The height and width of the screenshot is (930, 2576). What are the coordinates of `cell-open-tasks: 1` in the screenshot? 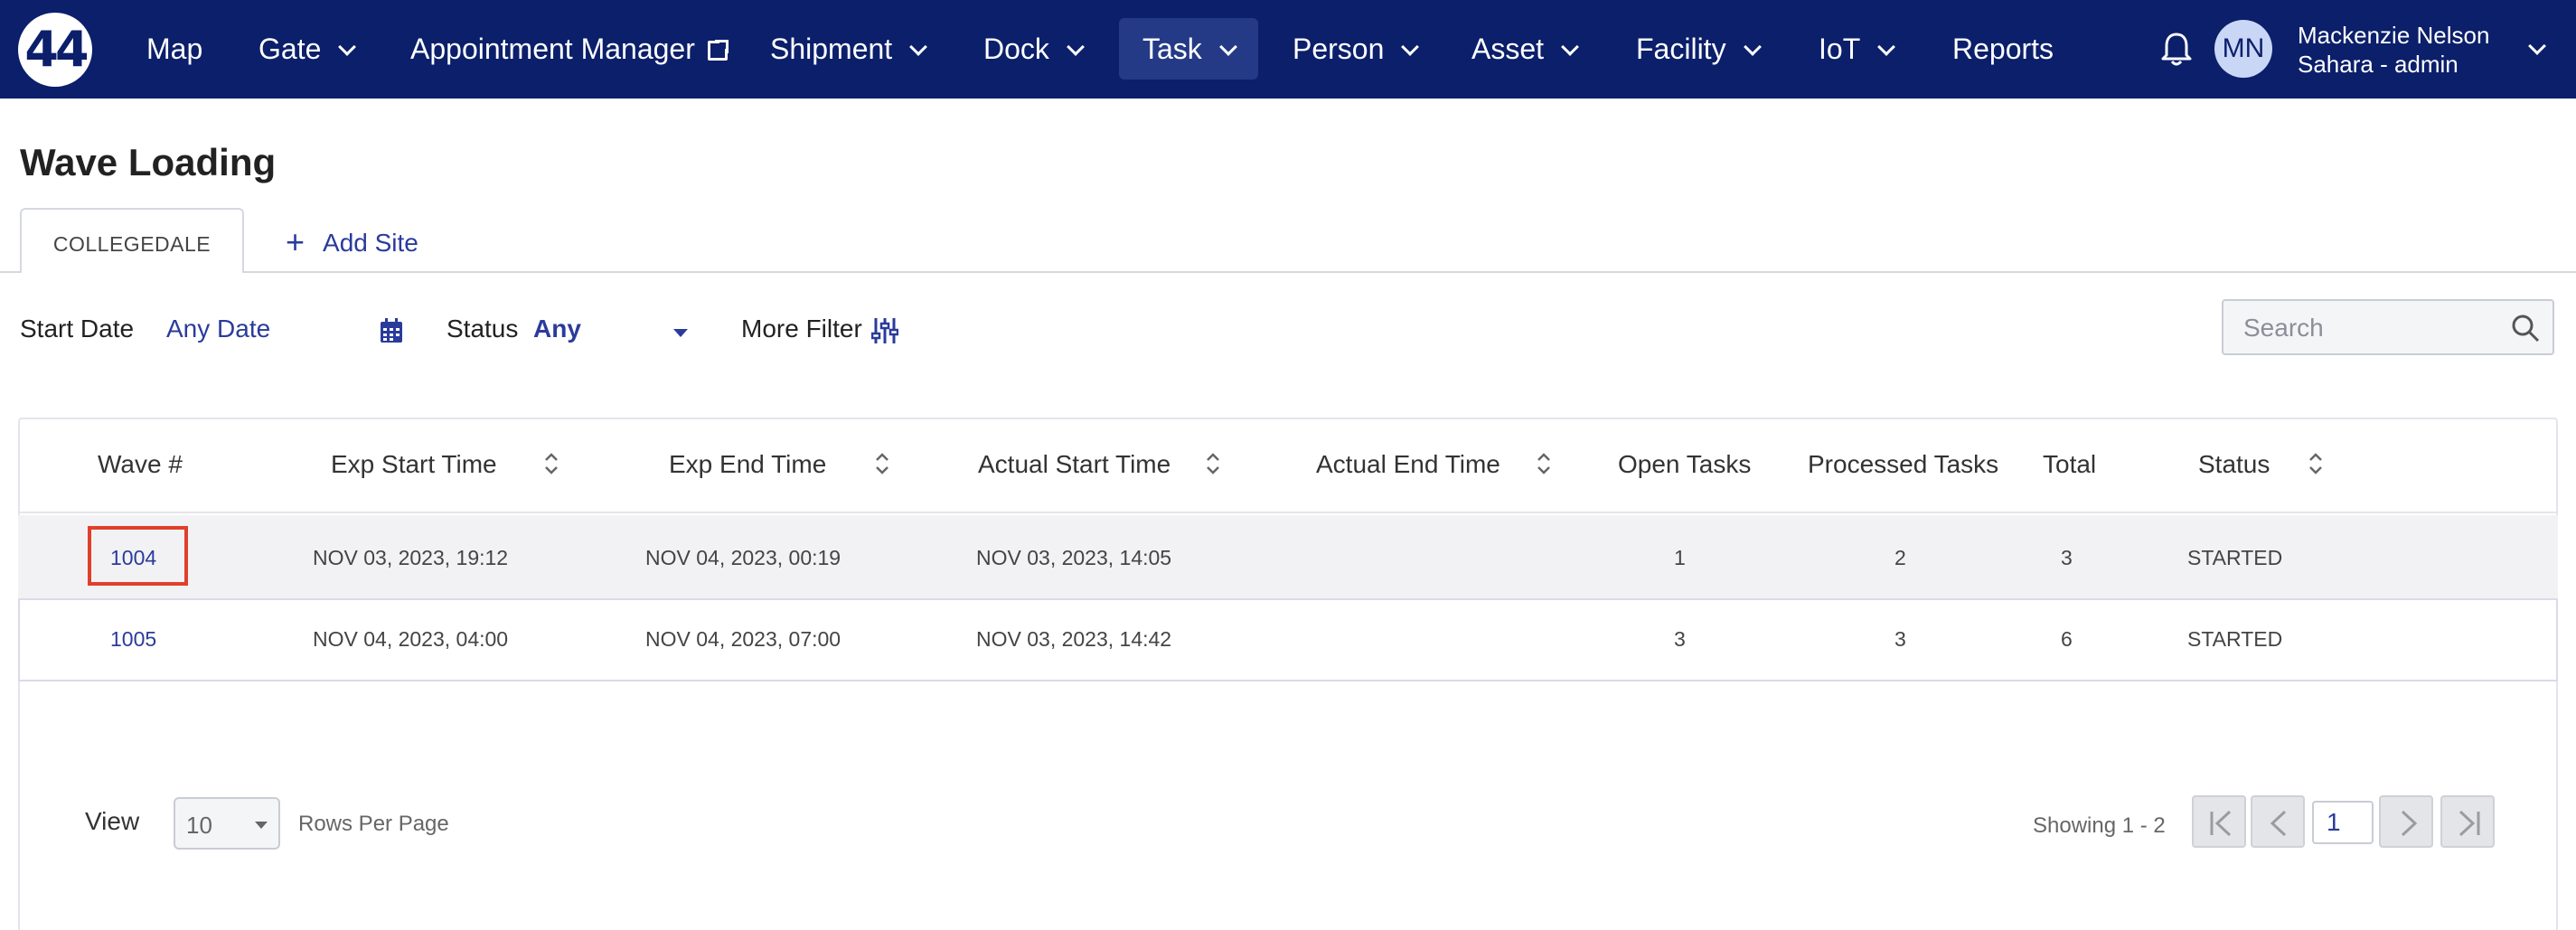 It's located at (1680, 557).